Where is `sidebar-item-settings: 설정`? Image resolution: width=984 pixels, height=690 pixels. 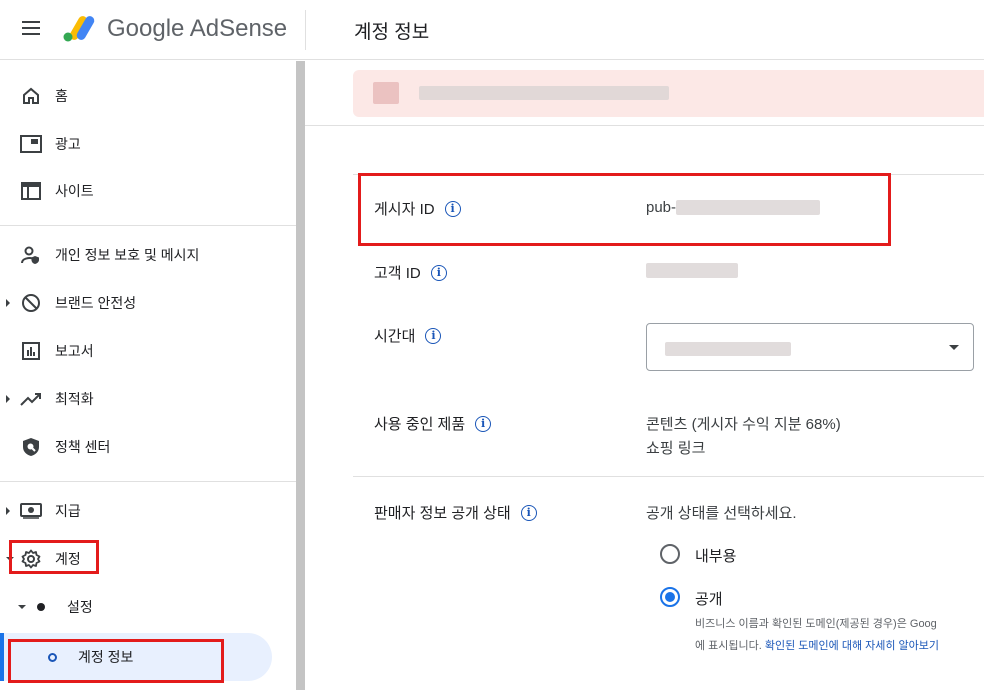
sidebar-item-settings: 설정 is located at coordinates (148, 607).